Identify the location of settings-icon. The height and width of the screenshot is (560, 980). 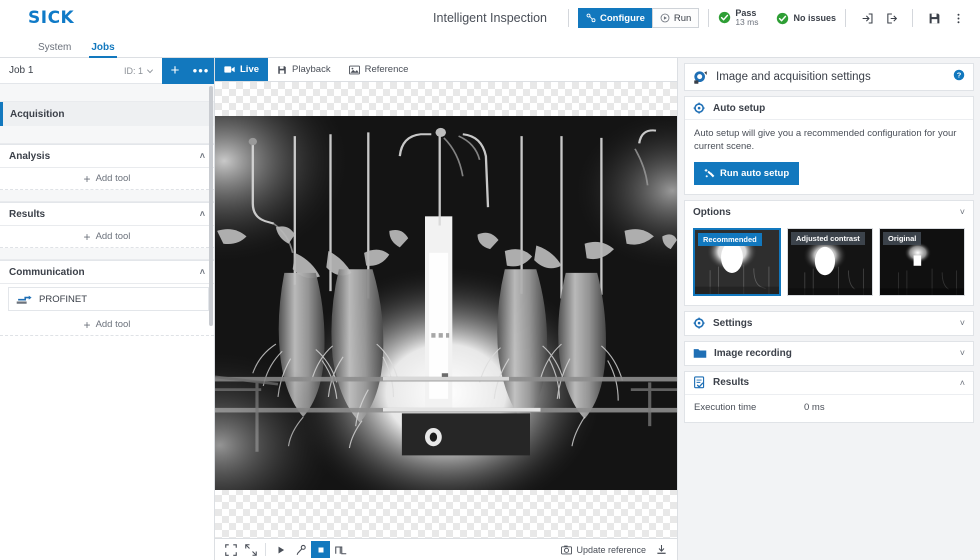
(699, 323).